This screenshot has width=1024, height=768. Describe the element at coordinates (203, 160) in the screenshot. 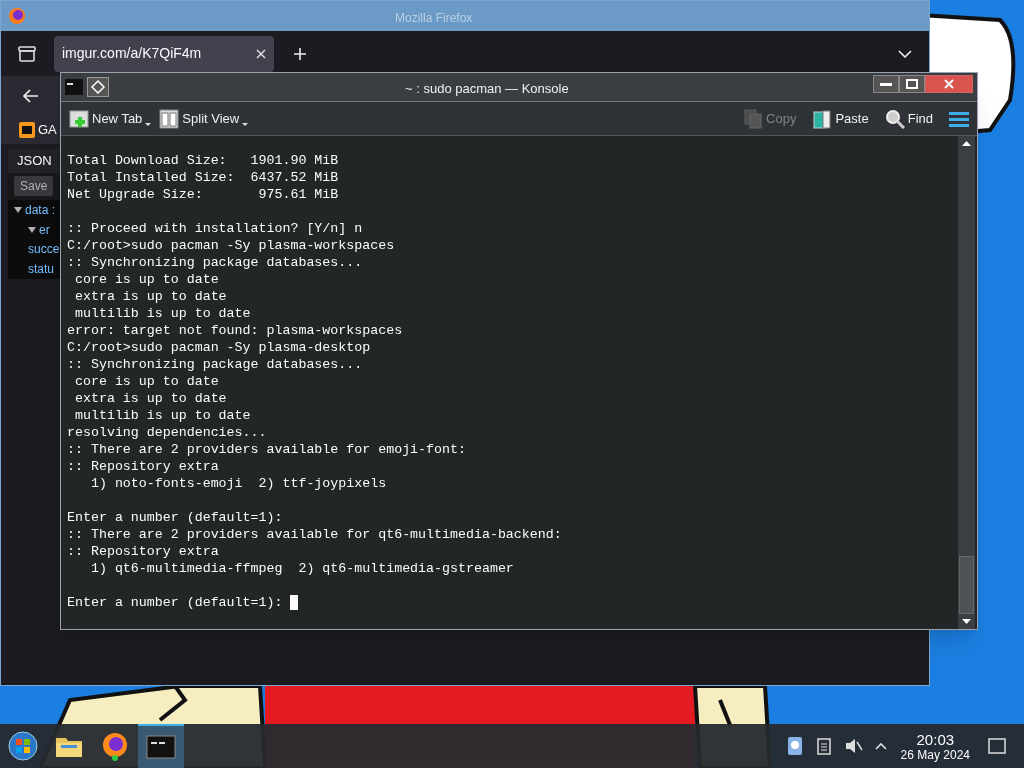

I see `terminal-line: Total Download Size: 1901.90 MiB` at that location.